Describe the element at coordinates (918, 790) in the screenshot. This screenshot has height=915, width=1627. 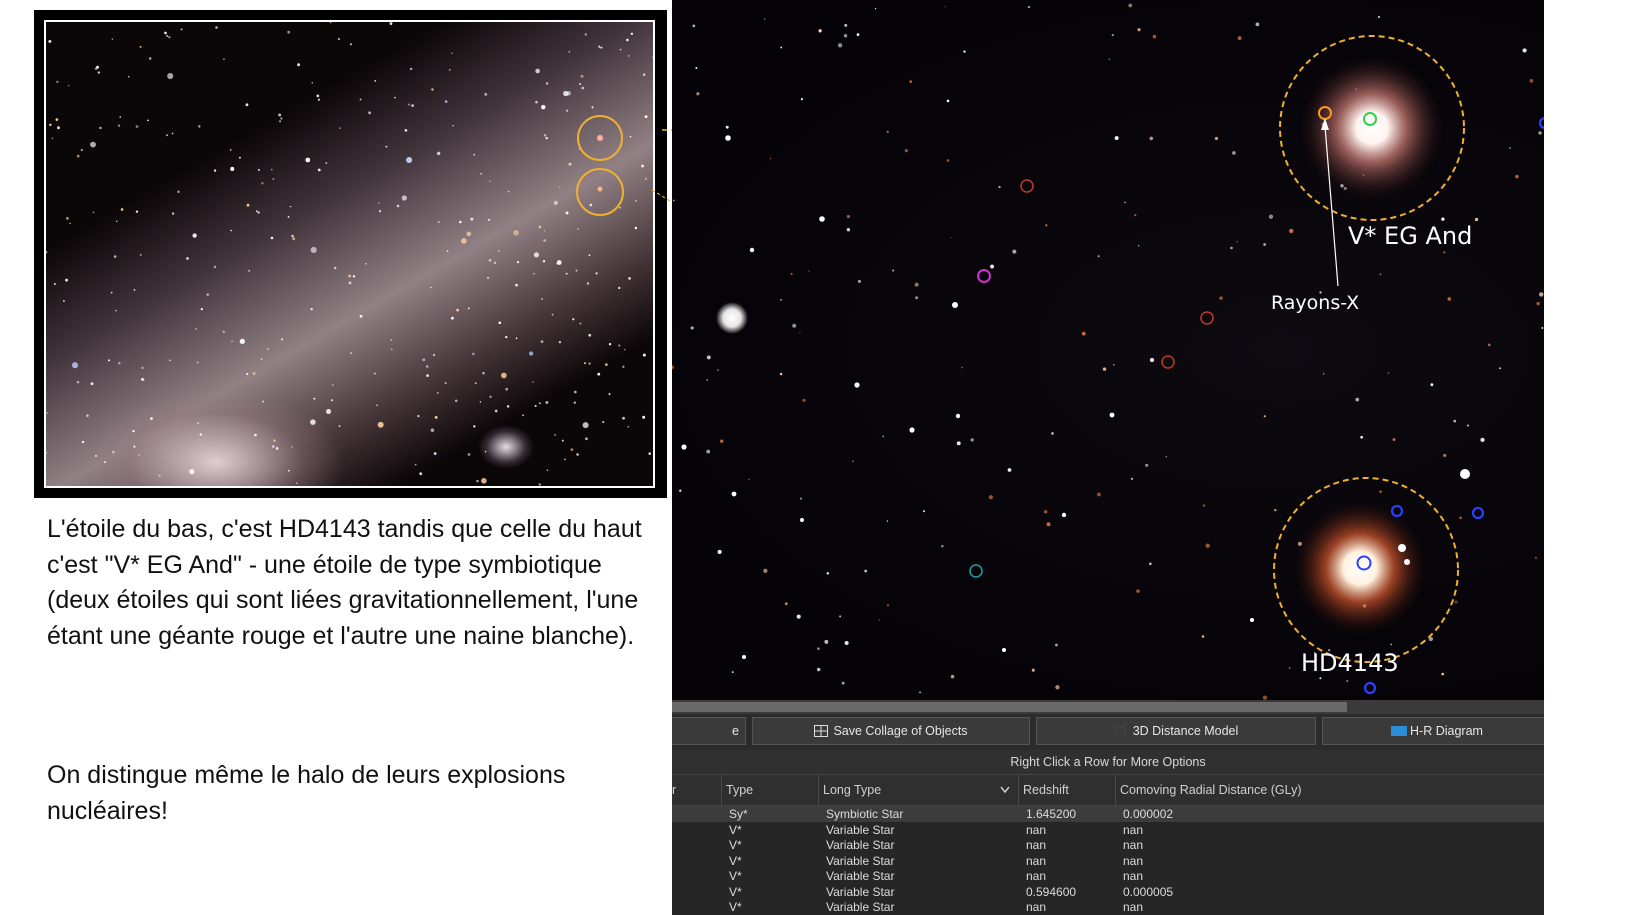
I see `column-header-long-type: Long Type` at that location.